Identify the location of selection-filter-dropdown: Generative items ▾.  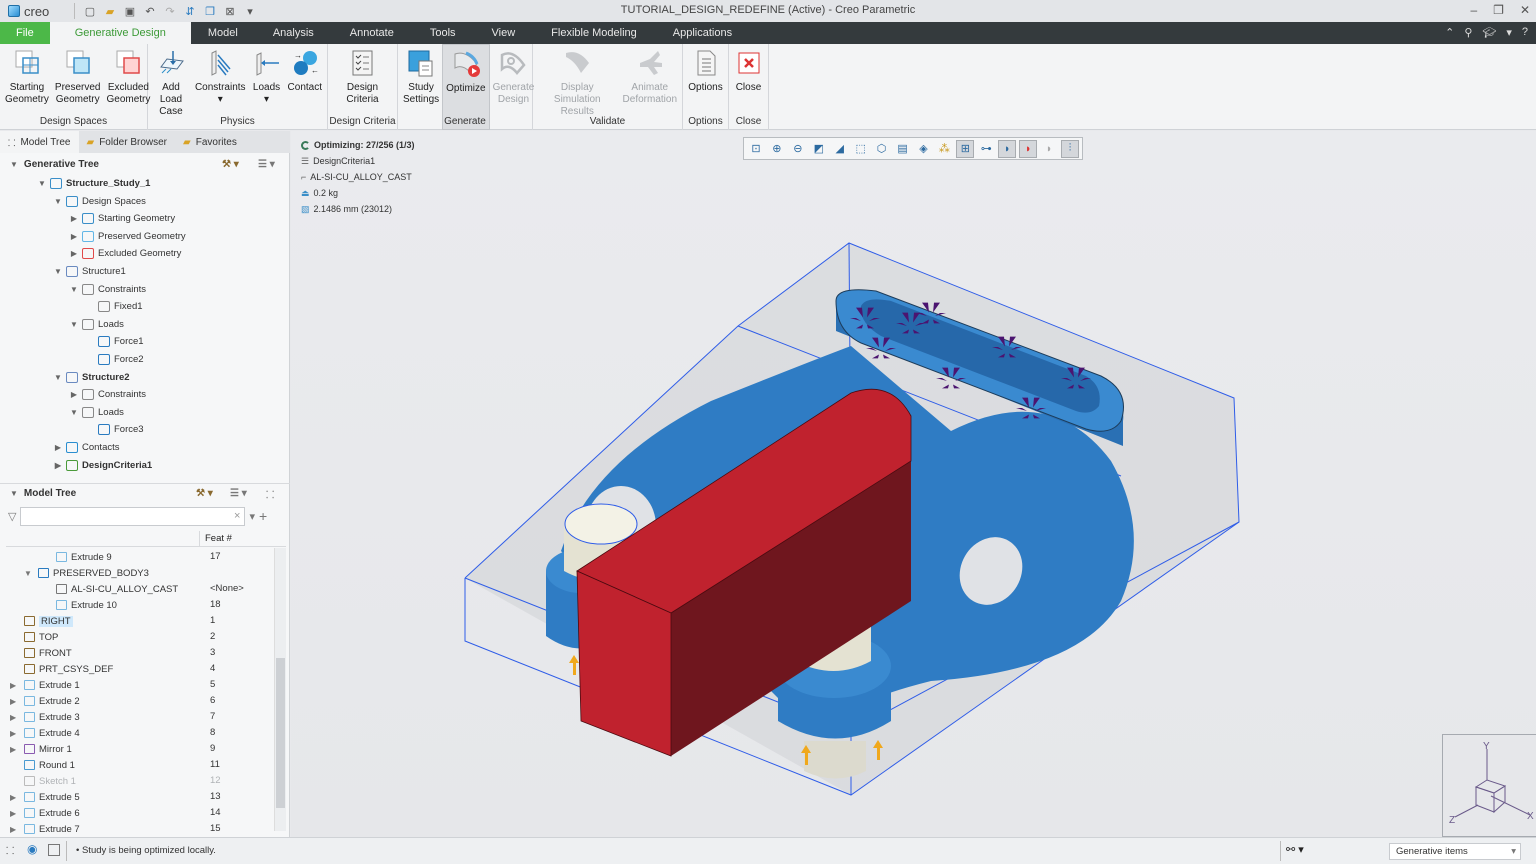
(1455, 851).